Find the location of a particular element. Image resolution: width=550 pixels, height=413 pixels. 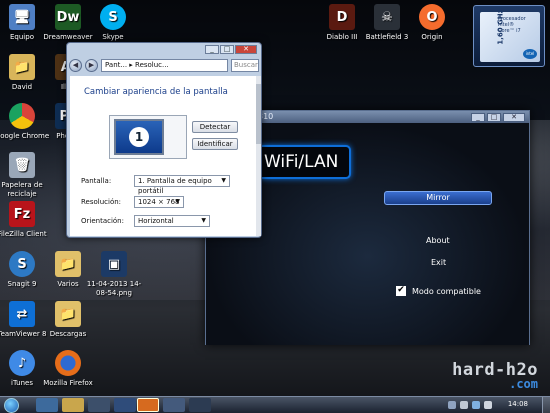

desktop-icon-descargas: 📁 Descargas is located at coordinates (68, 320).